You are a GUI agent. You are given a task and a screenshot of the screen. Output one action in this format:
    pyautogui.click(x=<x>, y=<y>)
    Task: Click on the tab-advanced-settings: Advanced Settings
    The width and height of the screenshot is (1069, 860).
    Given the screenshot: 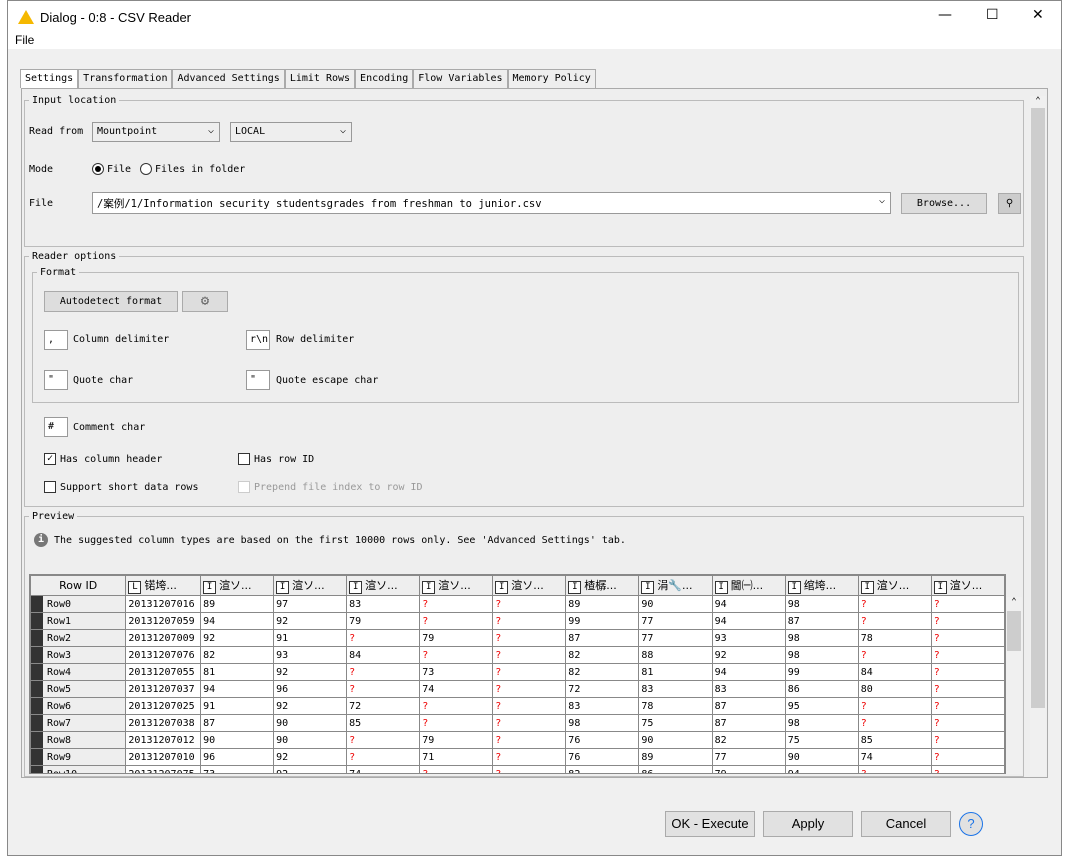 What is the action you would take?
    pyautogui.click(x=228, y=78)
    